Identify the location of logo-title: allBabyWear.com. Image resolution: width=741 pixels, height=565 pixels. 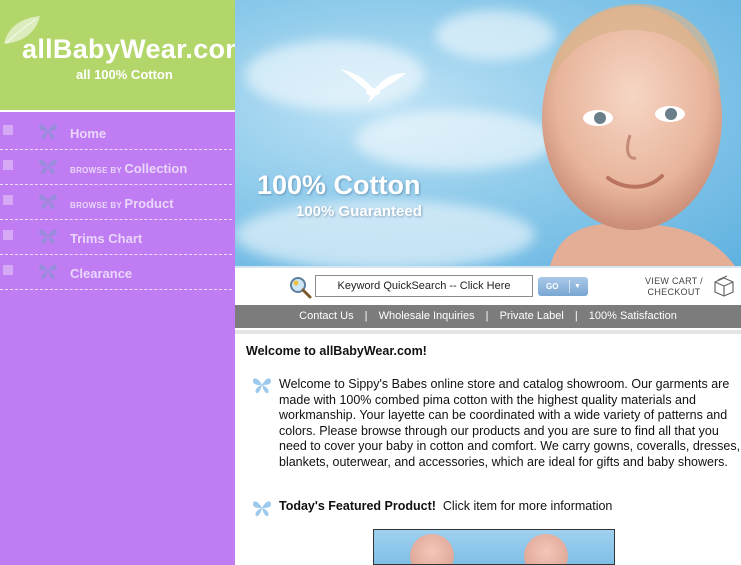
(136, 49).